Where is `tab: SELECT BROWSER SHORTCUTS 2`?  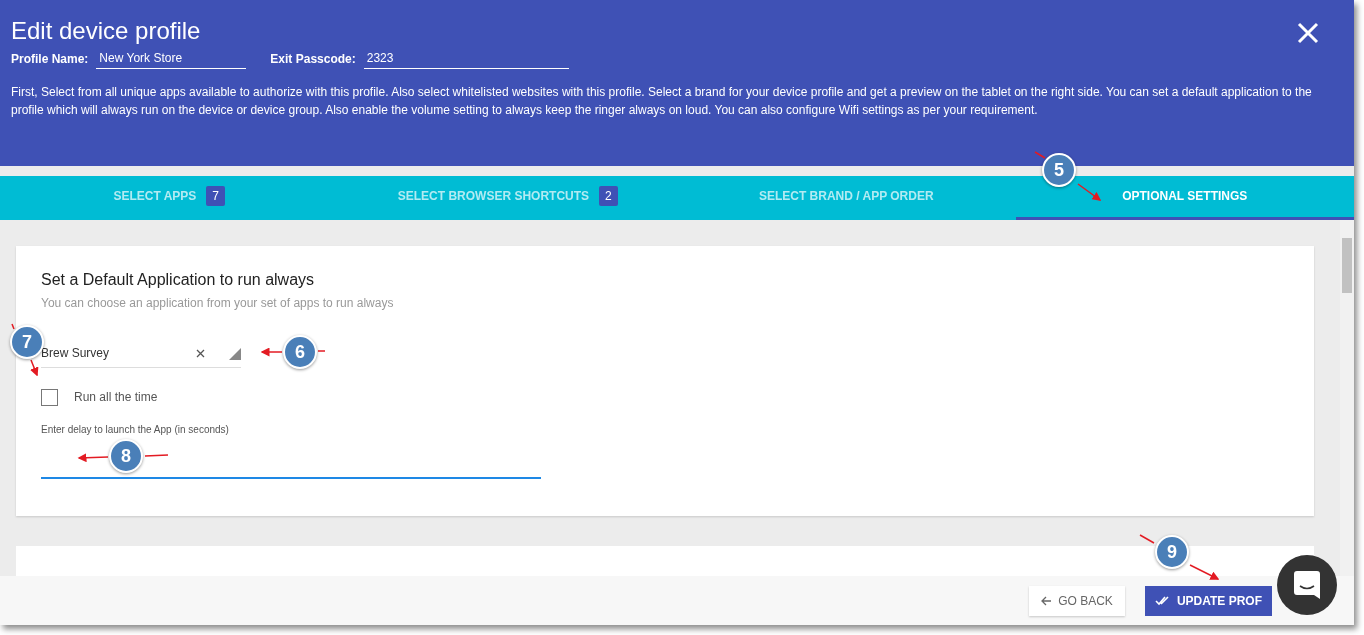 tab: SELECT BROWSER SHORTCUTS 2 is located at coordinates (507, 198).